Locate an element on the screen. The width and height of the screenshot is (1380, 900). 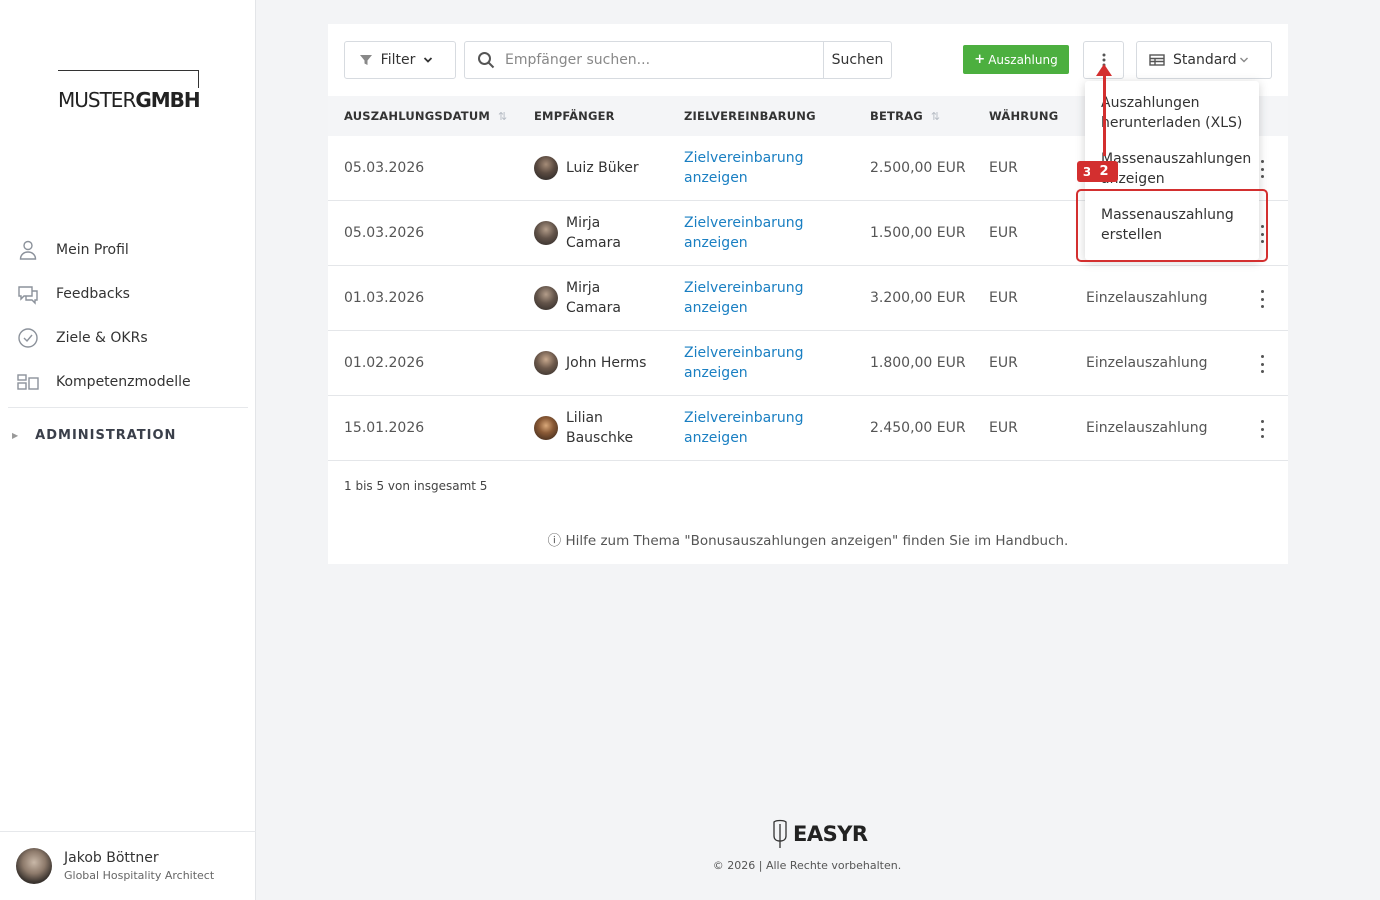
view-select-label: Standard is located at coordinates (1205, 60).